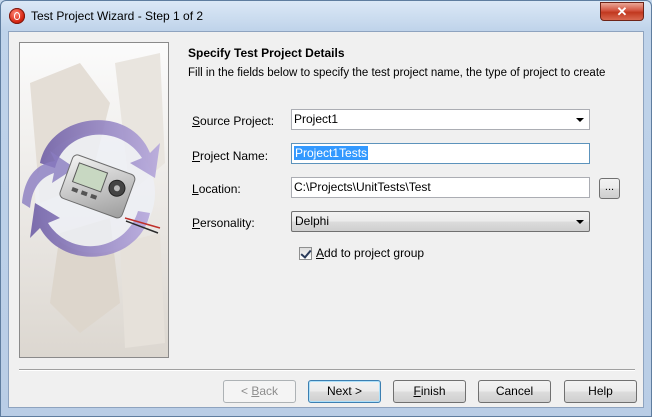 This screenshot has width=652, height=417. I want to click on source-project-label: Source Project:, so click(233, 121).